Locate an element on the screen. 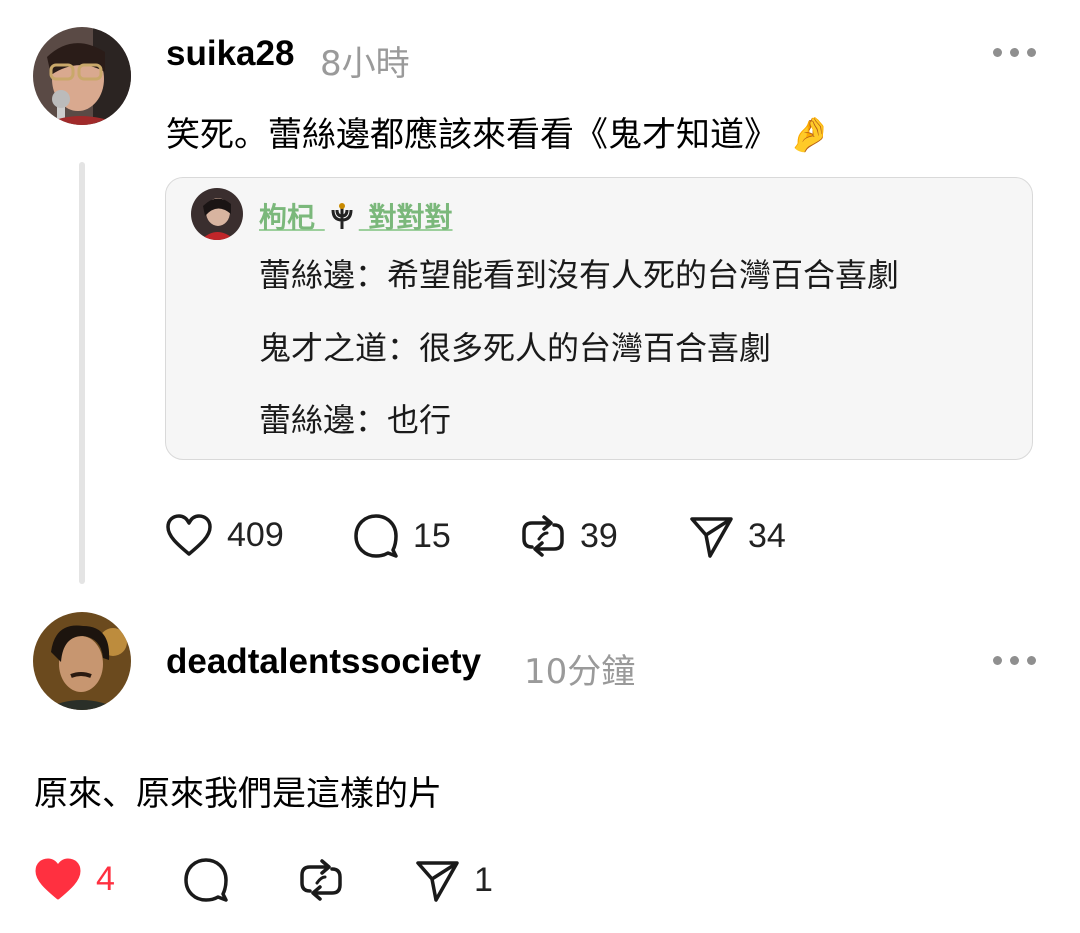 This screenshot has height=933, width=1080. like-count: 409 is located at coordinates (255, 535).